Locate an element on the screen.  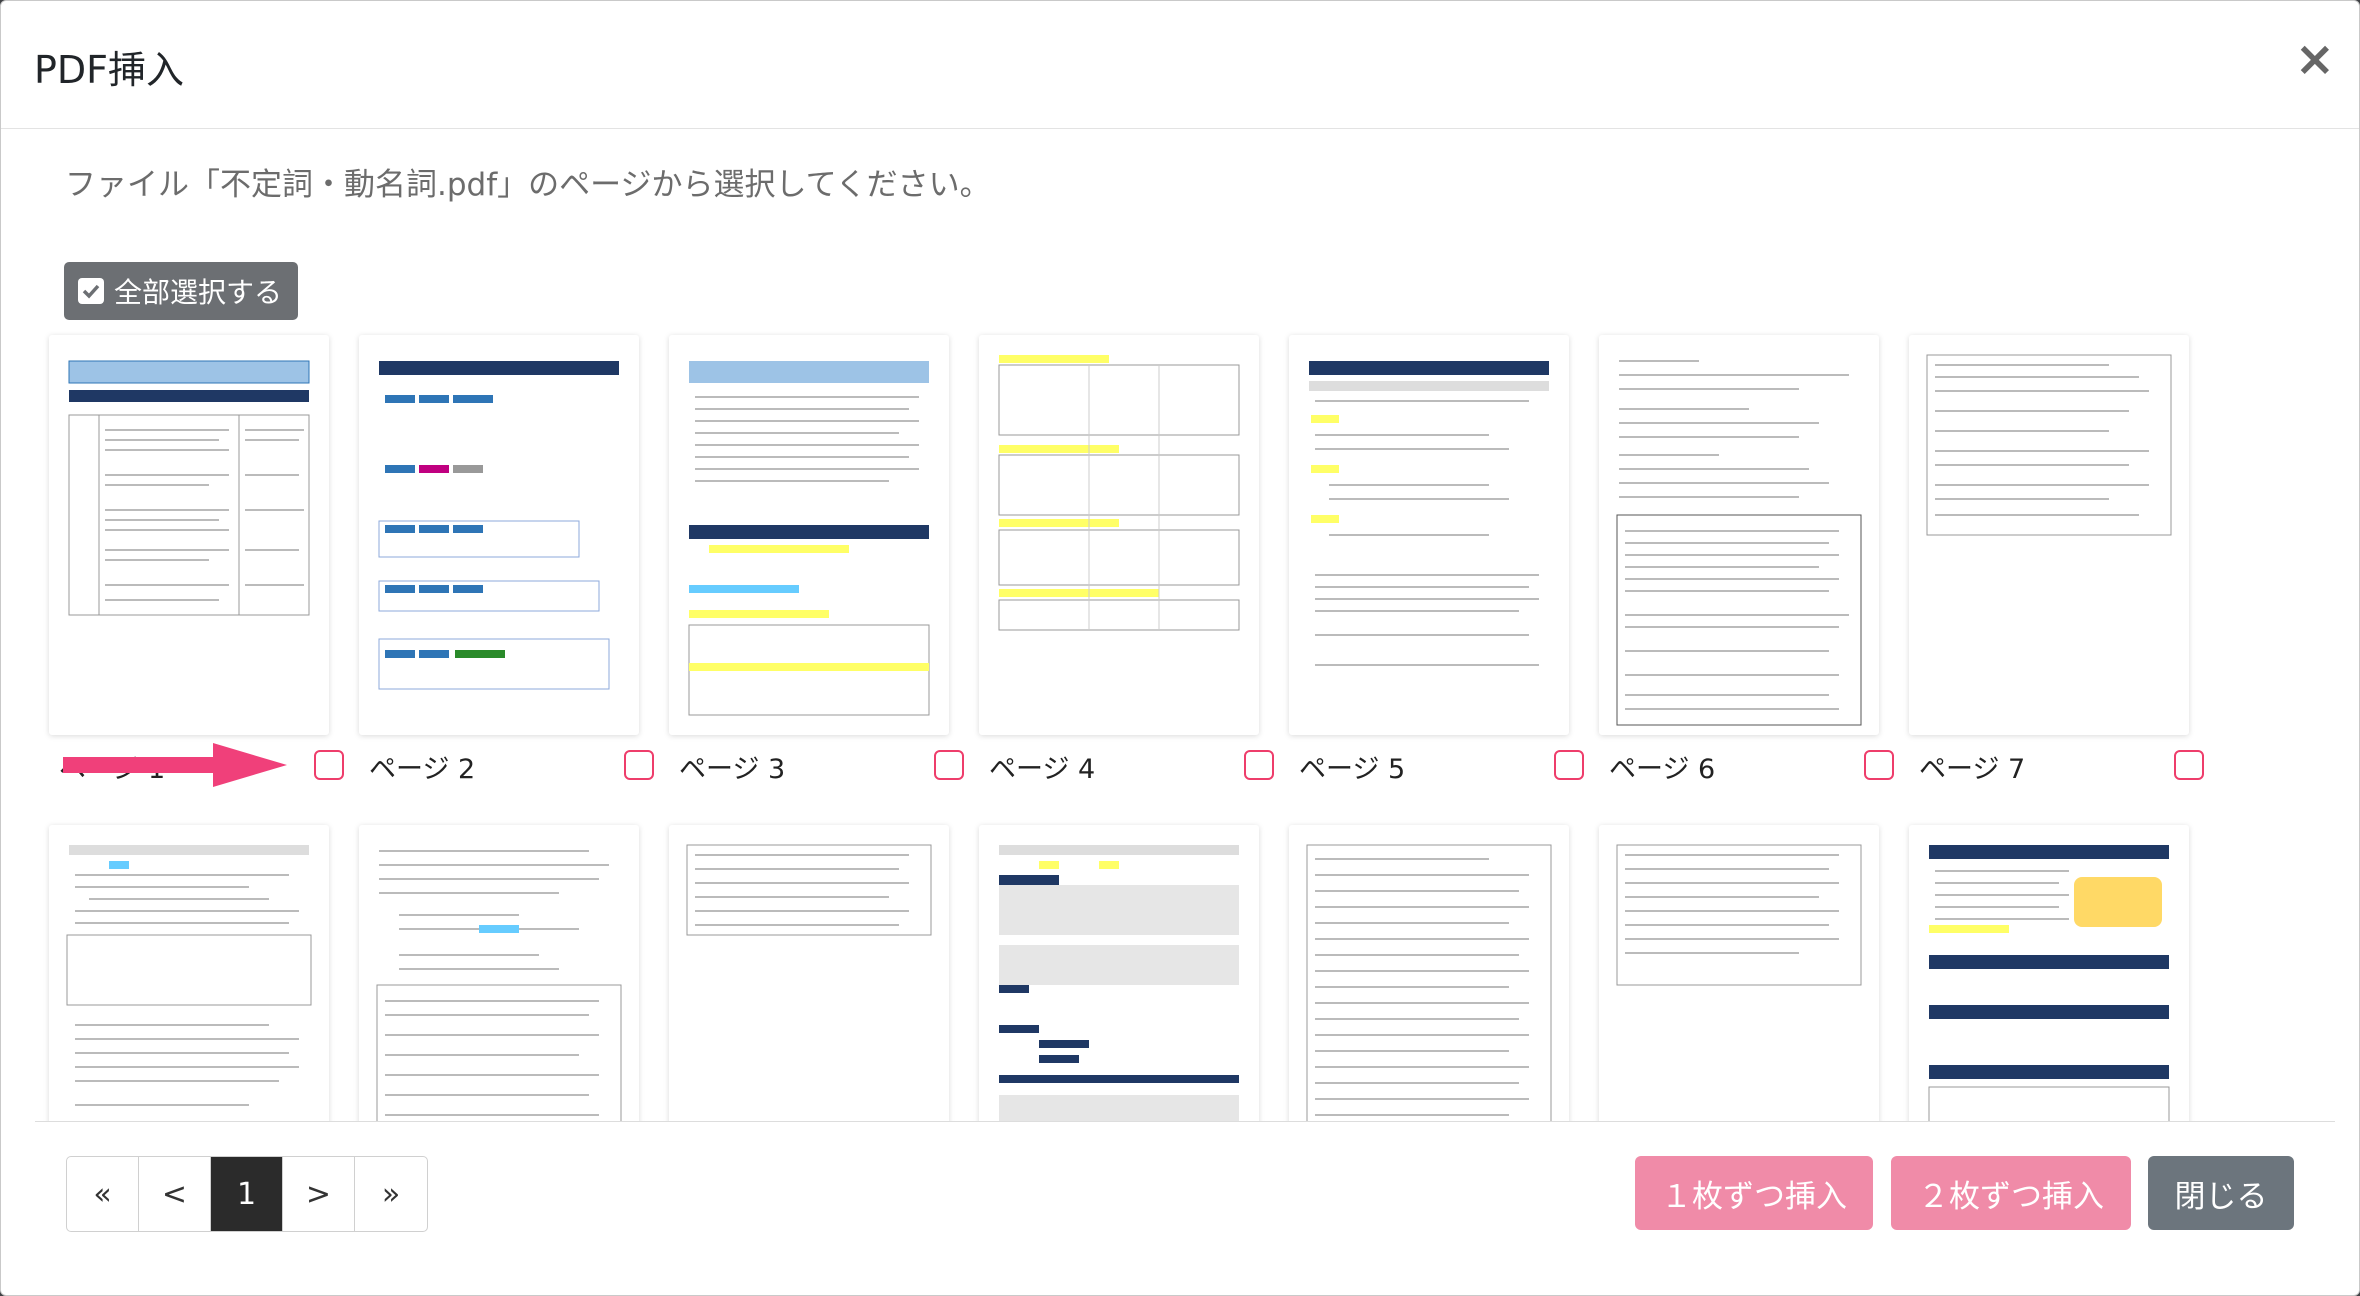
insert-two-button: ２枚ずつ挿入 is located at coordinates (2011, 1193).